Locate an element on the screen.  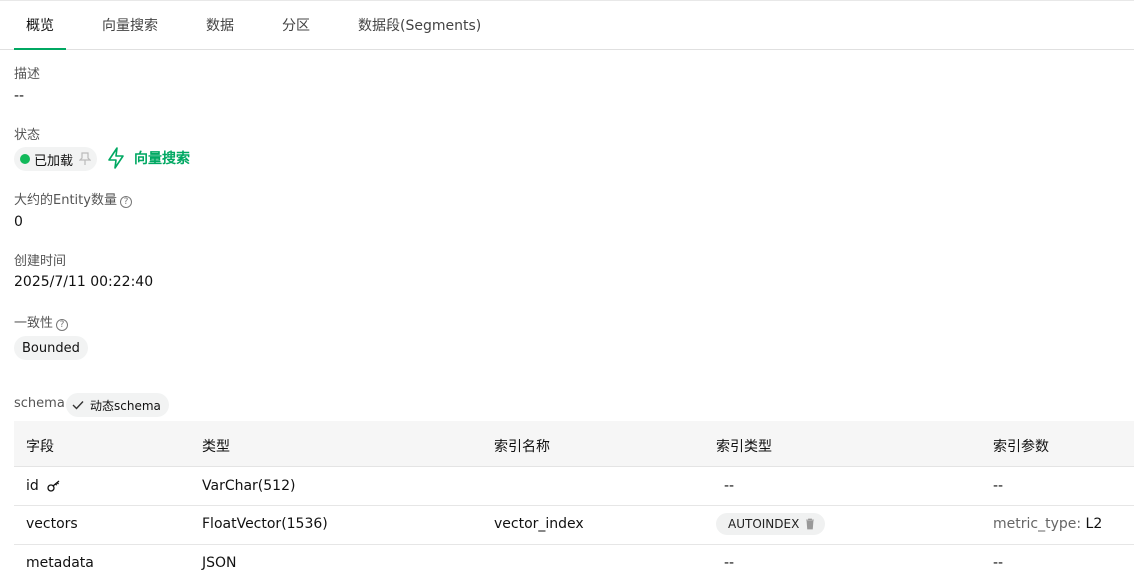
entity-count-label-text: 大约的Entity数量 is located at coordinates (65, 200).